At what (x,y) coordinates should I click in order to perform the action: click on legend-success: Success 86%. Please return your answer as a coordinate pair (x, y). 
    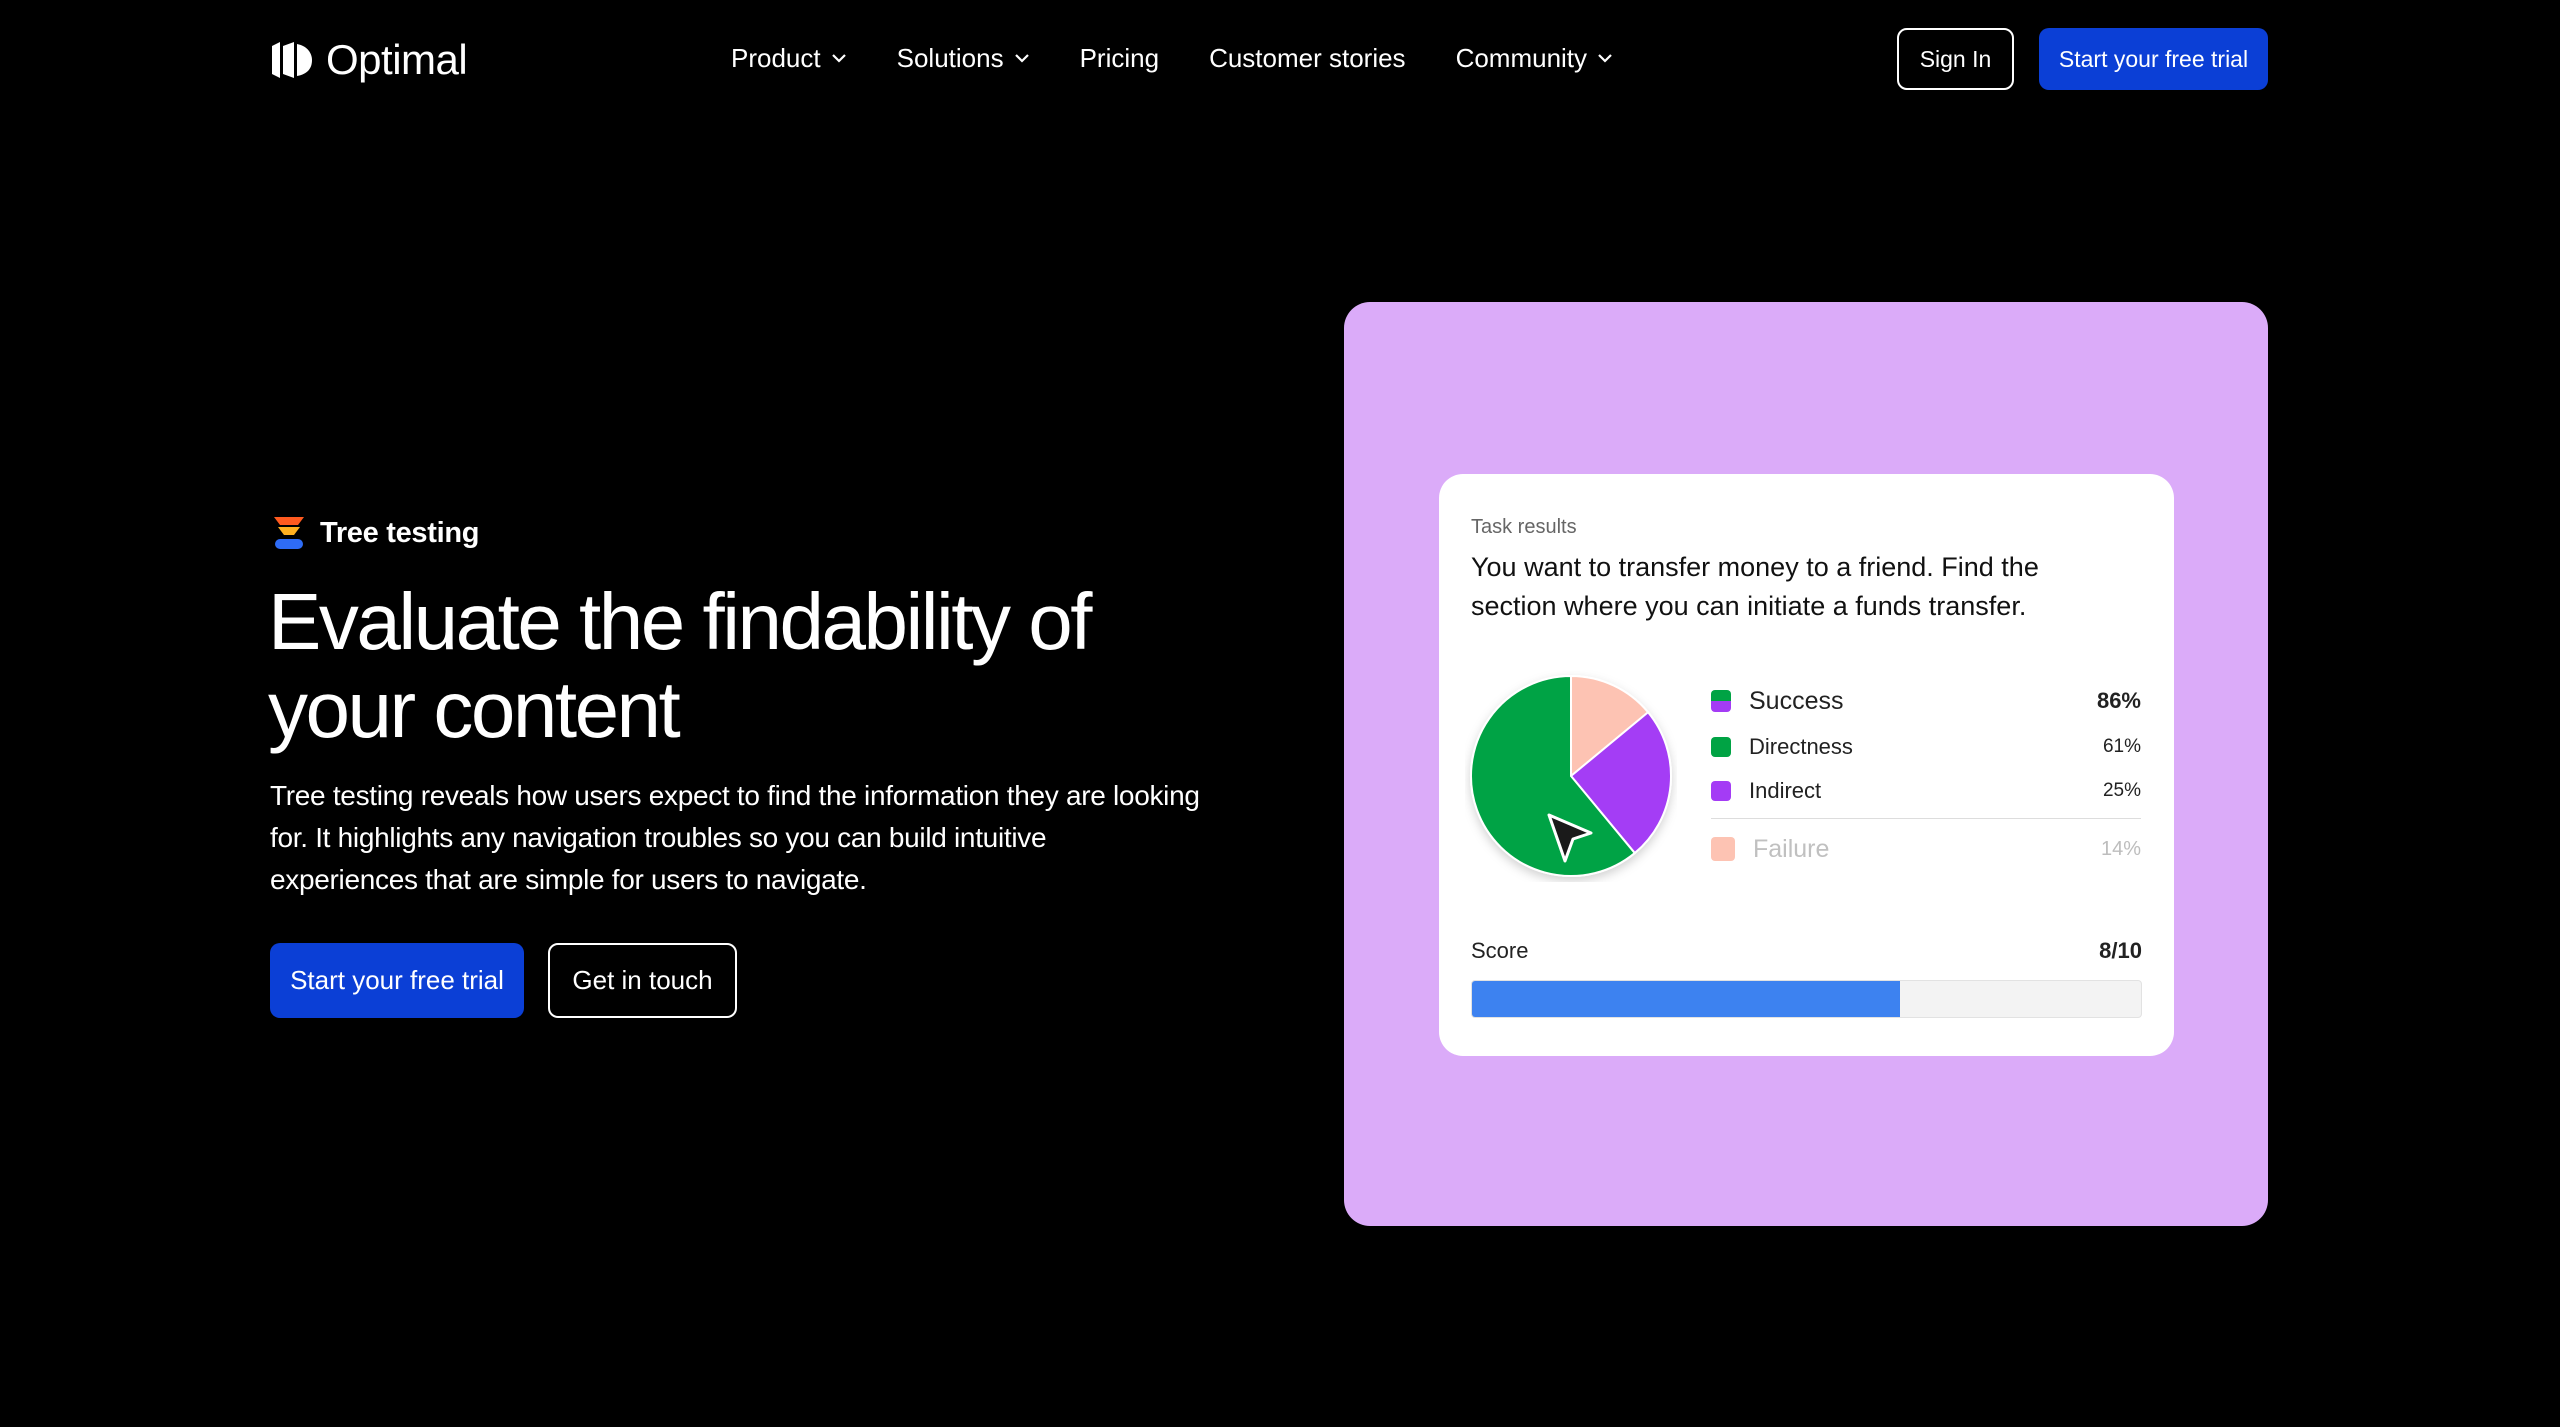
    Looking at the image, I should click on (1926, 701).